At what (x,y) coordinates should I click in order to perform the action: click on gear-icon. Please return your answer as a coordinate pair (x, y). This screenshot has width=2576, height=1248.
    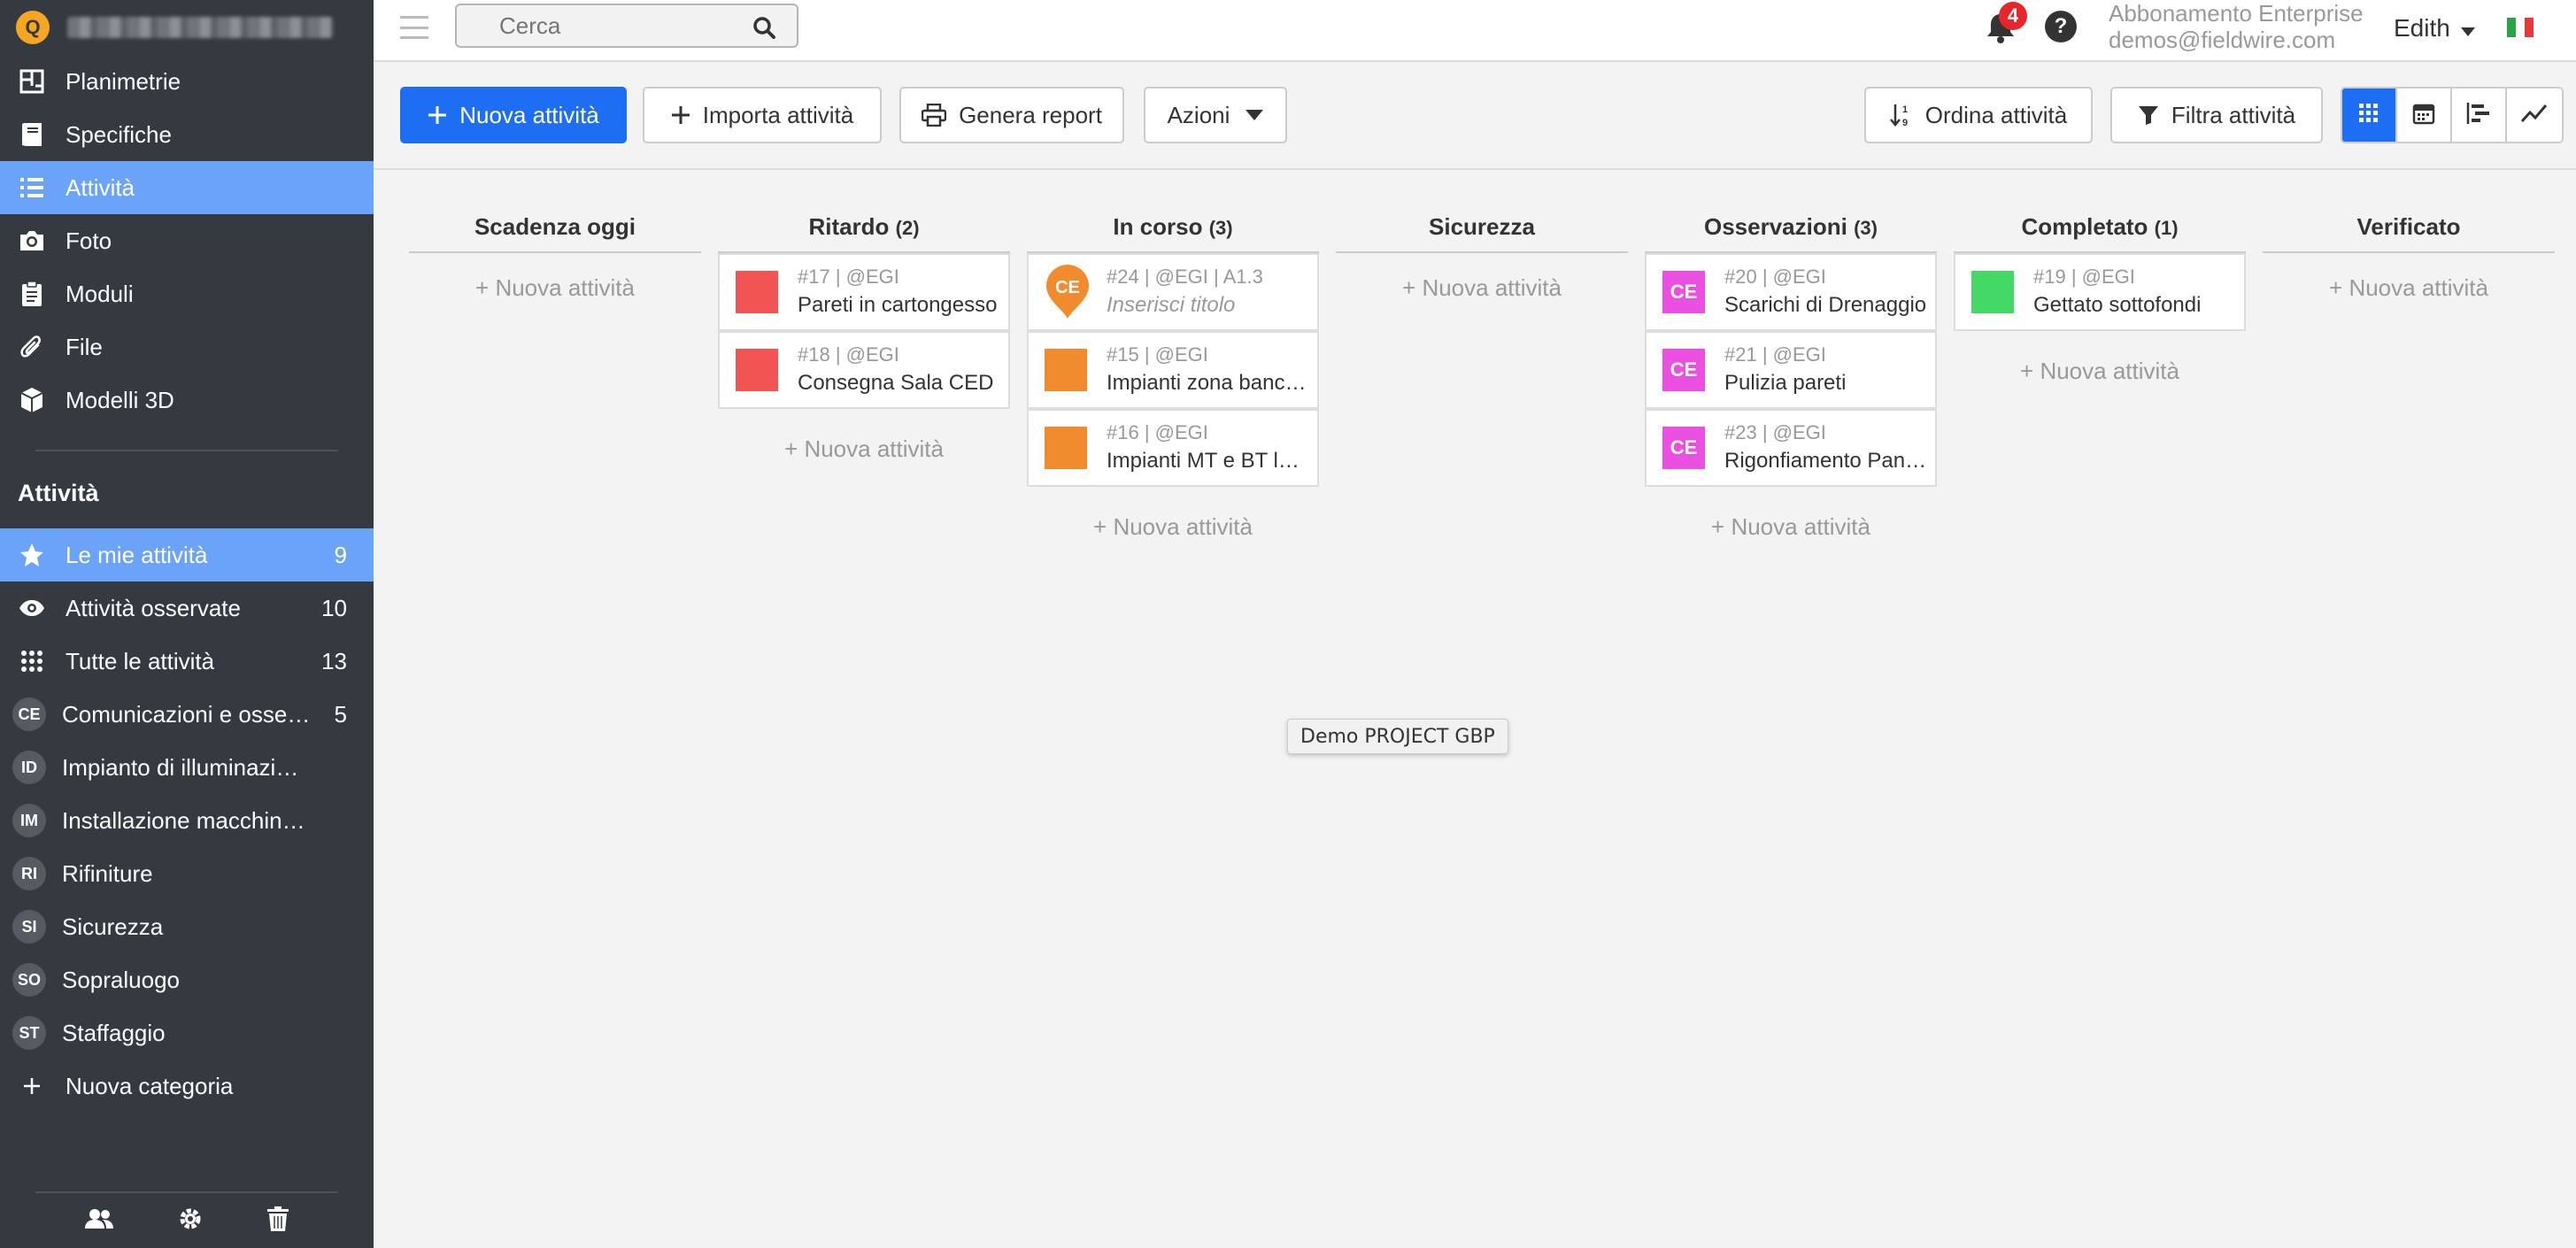
    Looking at the image, I should click on (190, 1221).